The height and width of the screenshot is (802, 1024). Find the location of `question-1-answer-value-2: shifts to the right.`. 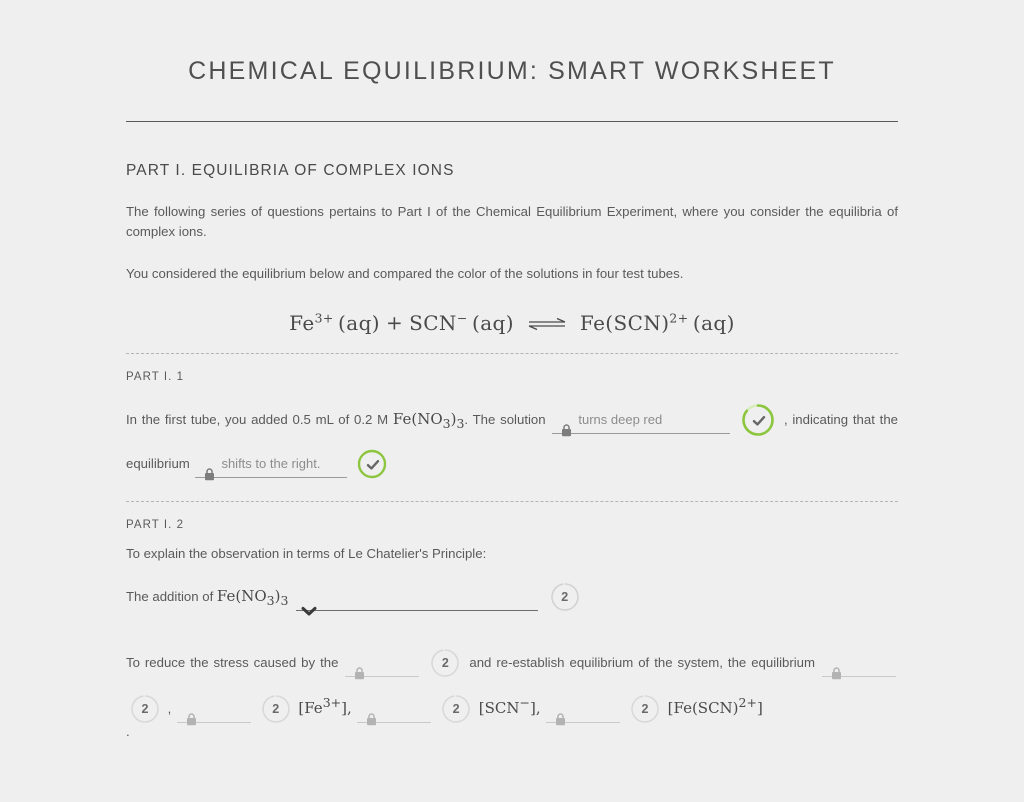

question-1-answer-value-2: shifts to the right. is located at coordinates (271, 464).